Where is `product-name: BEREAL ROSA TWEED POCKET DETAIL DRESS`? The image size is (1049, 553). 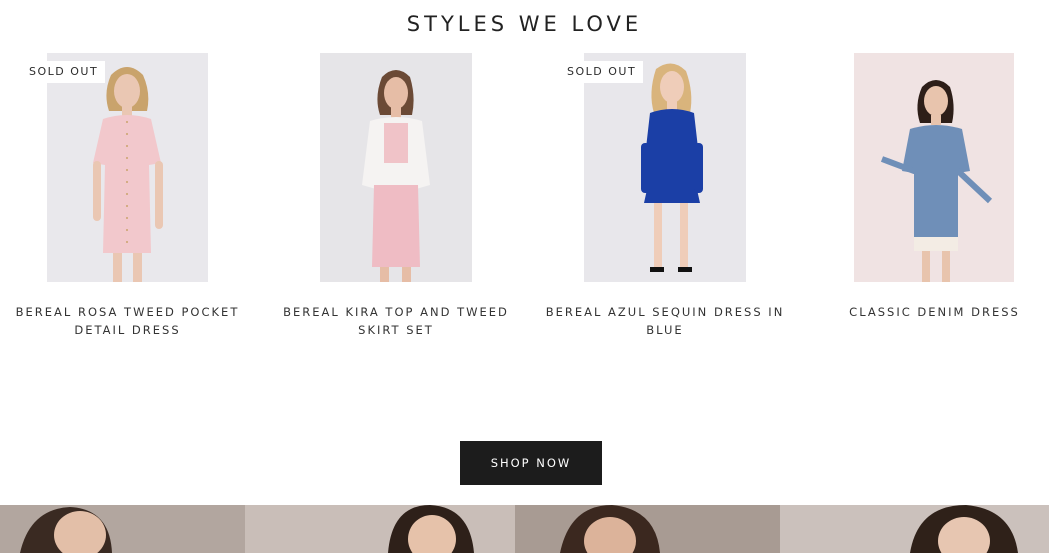 product-name: BEREAL ROSA TWEED POCKET DETAIL DRESS is located at coordinates (127, 321).